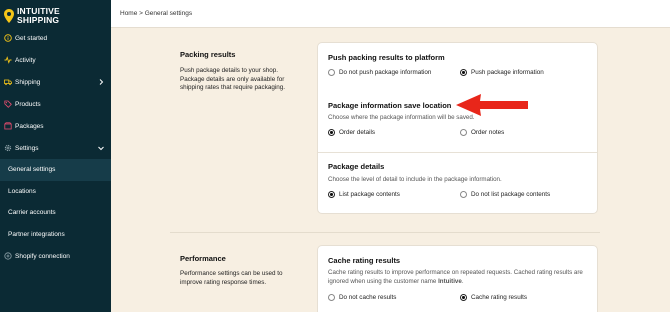  Describe the element at coordinates (229, 70) in the screenshot. I see `packing-desc-line1: Push package details to your shop.` at that location.